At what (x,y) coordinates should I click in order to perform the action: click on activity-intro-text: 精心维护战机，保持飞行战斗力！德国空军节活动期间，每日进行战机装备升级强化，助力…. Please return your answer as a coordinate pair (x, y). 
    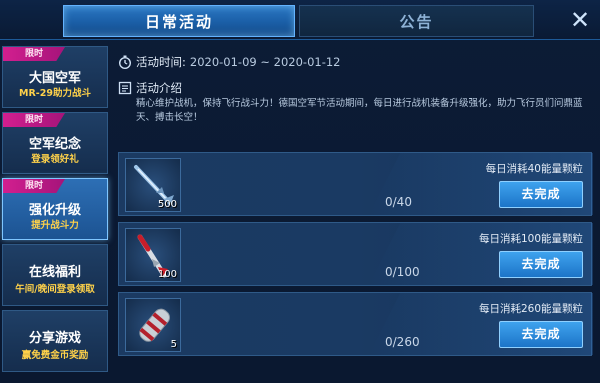
    Looking at the image, I should click on (359, 110).